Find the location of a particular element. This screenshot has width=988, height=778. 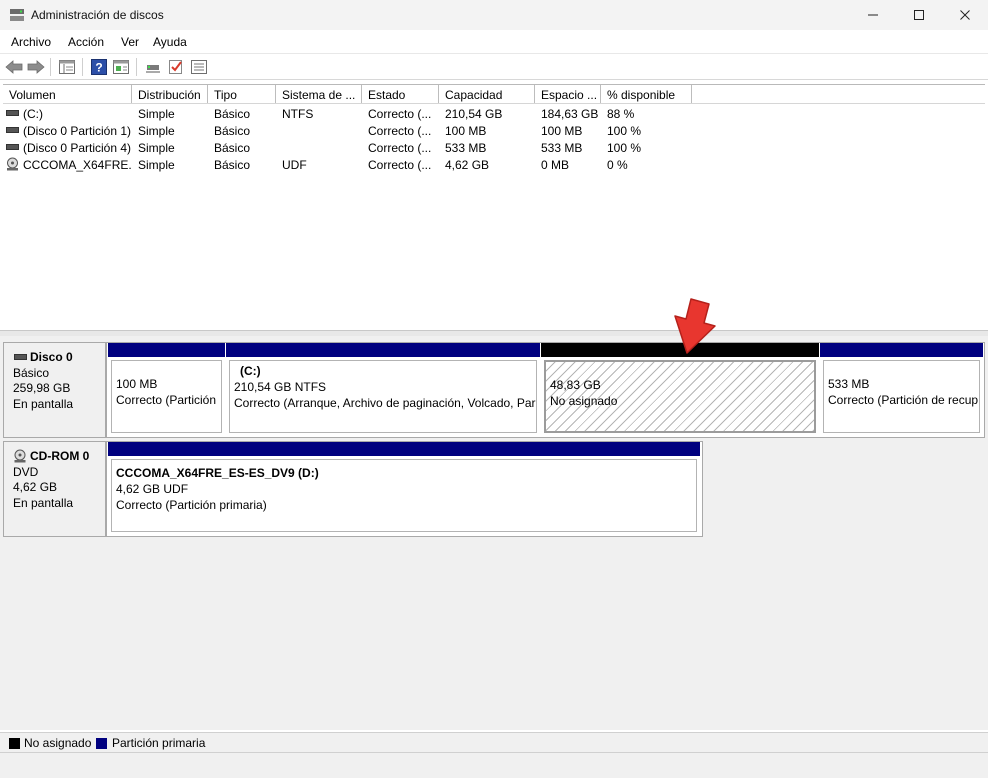

properties-button is located at coordinates (199, 67).